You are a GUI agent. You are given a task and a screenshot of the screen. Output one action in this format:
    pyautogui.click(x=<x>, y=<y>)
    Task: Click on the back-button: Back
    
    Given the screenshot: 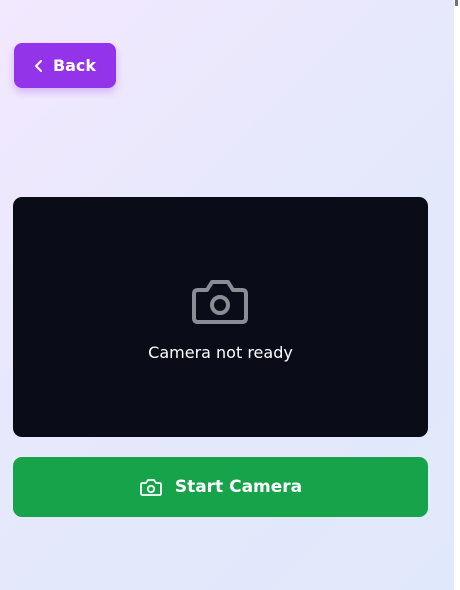 What is the action you would take?
    pyautogui.click(x=65, y=65)
    